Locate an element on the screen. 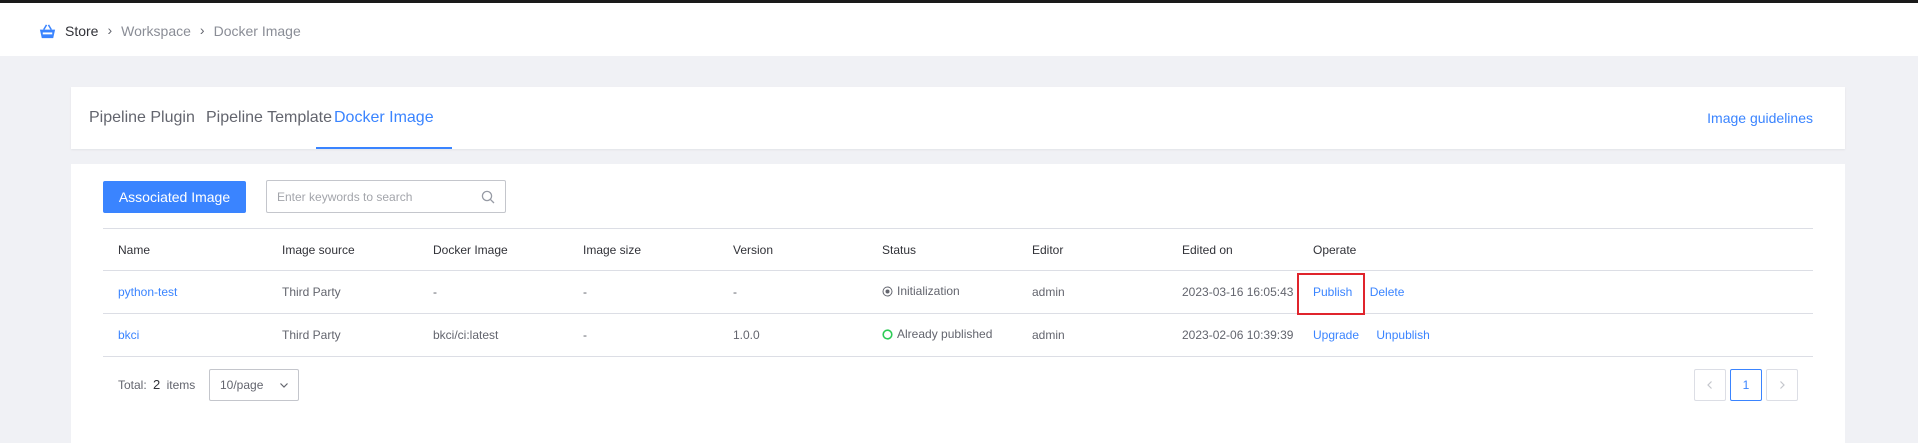 The height and width of the screenshot is (443, 1918). total-number: 2 is located at coordinates (157, 384).